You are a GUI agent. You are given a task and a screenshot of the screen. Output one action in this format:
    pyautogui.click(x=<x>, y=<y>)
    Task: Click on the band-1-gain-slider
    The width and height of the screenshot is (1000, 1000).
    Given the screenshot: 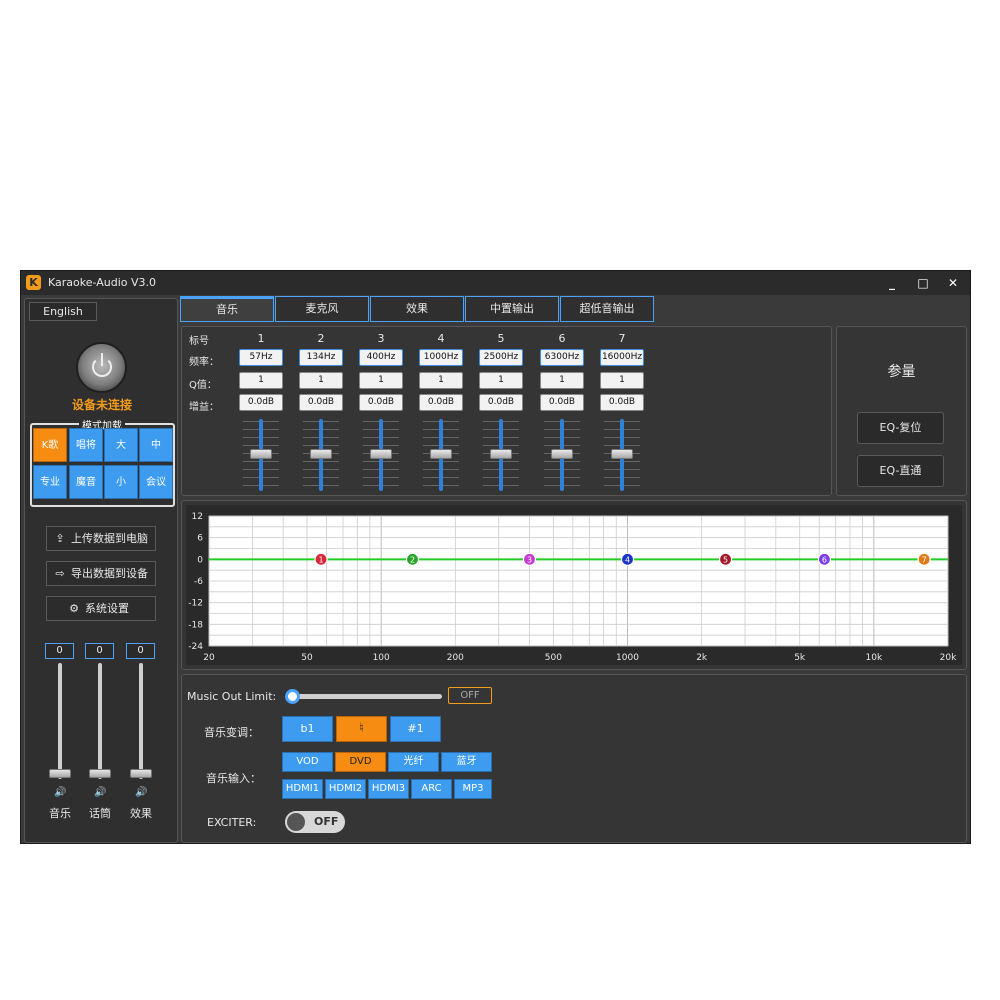 What is the action you would take?
    pyautogui.click(x=261, y=455)
    